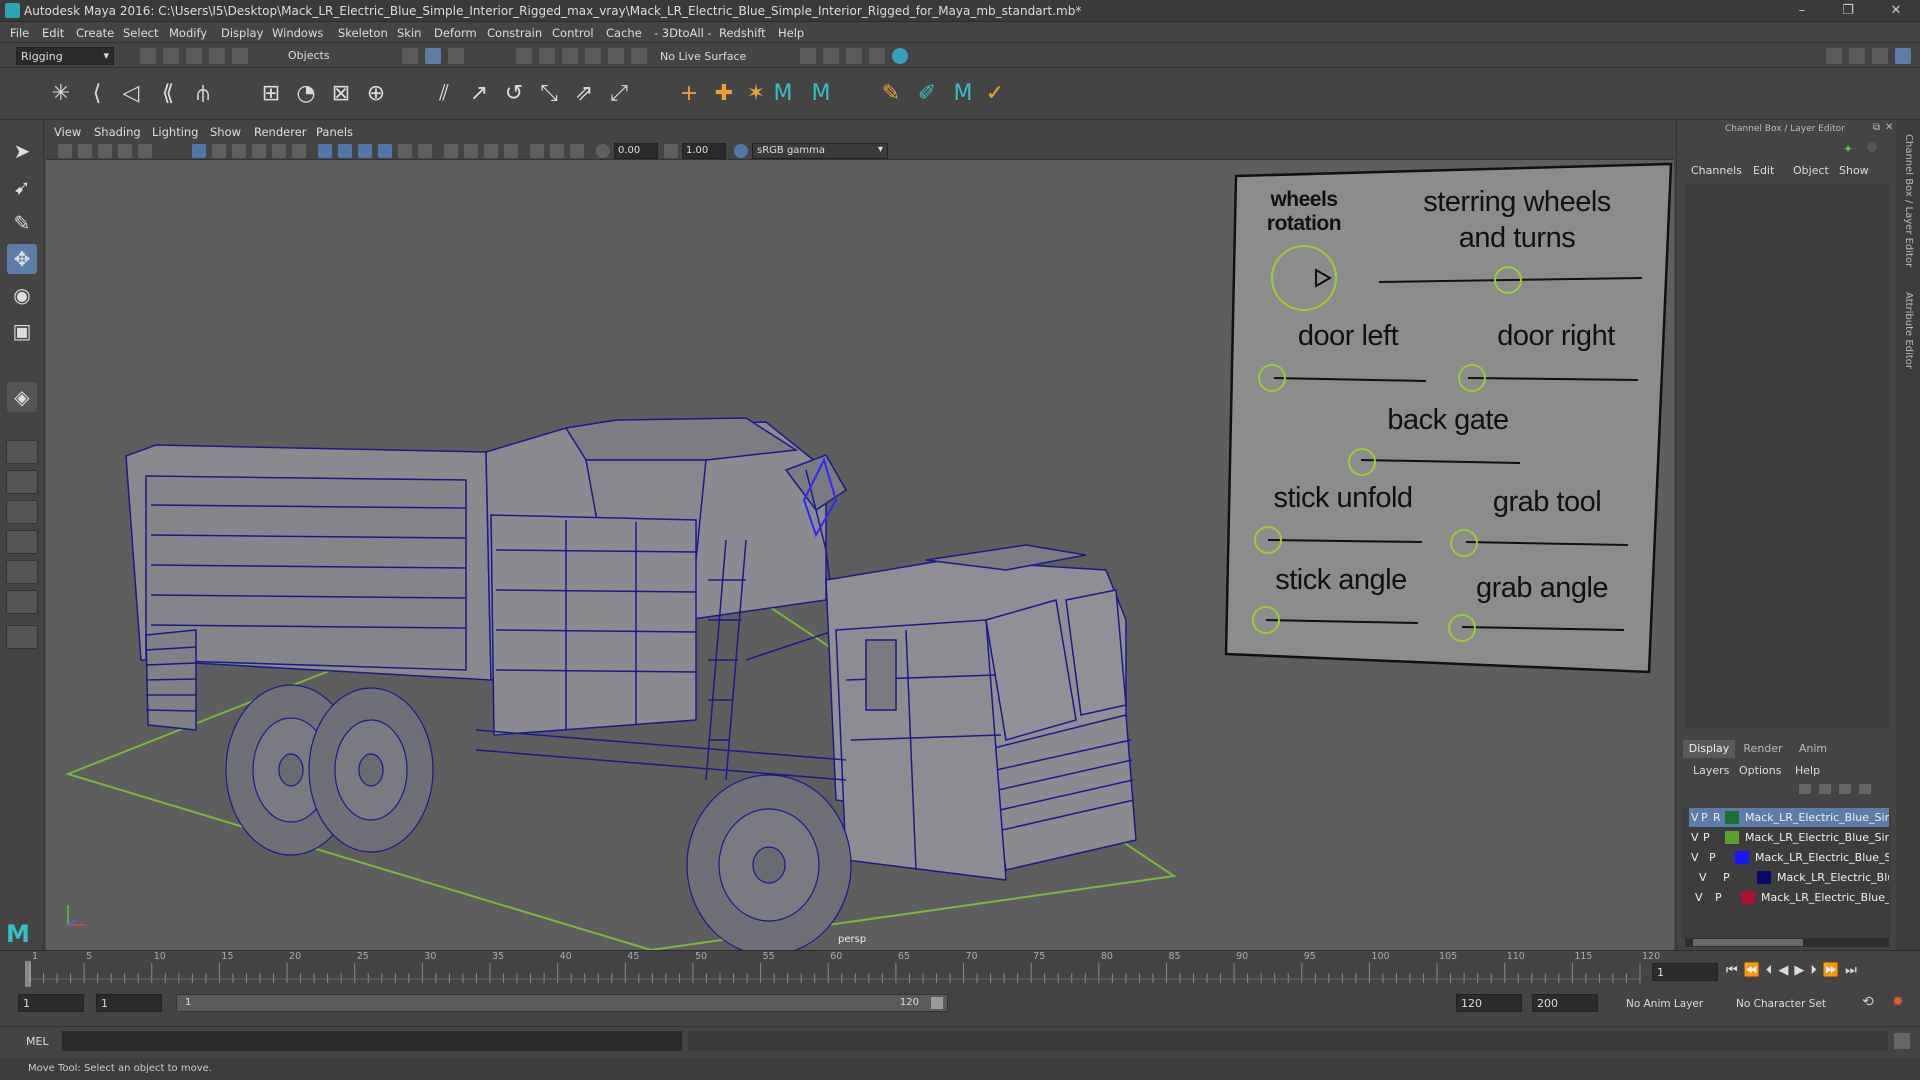 The height and width of the screenshot is (1080, 1920). Describe the element at coordinates (1802, 970) in the screenshot. I see `play-forward-icon: ▶` at that location.